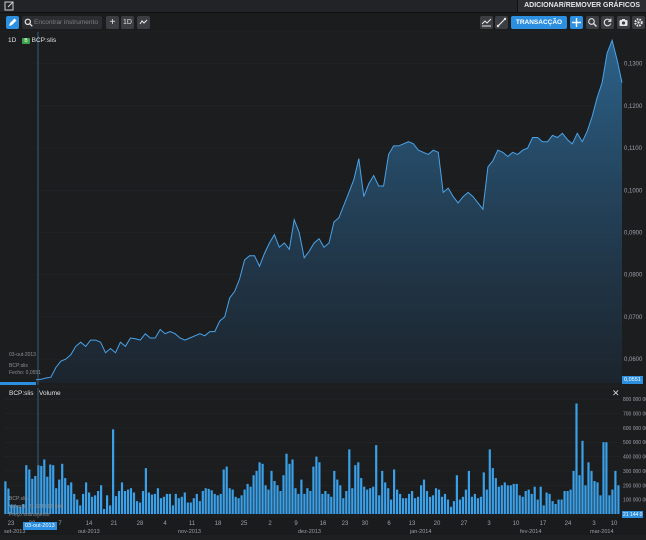  What do you see at coordinates (9, 6) in the screenshot?
I see `popout-icon` at bounding box center [9, 6].